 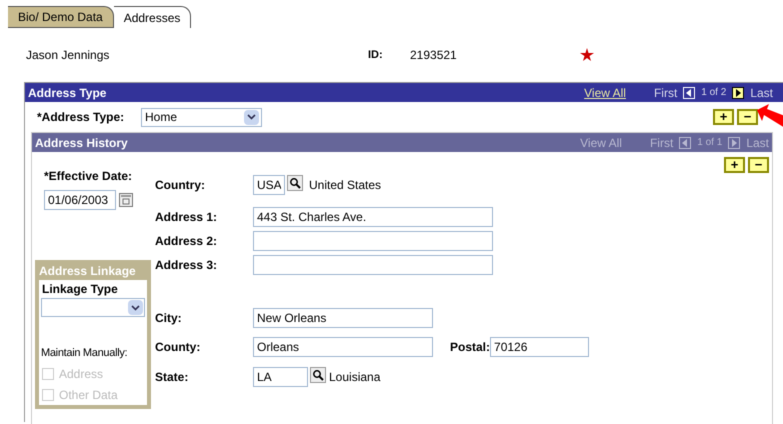 What do you see at coordinates (373, 217) in the screenshot?
I see `address-field: 443 St. Charles Ave.` at bounding box center [373, 217].